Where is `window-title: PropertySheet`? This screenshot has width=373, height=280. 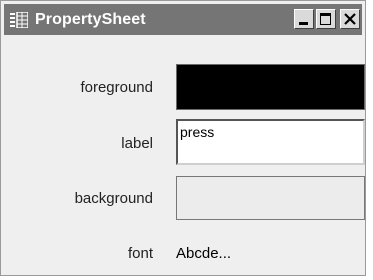 window-title: PropertySheet is located at coordinates (90, 19).